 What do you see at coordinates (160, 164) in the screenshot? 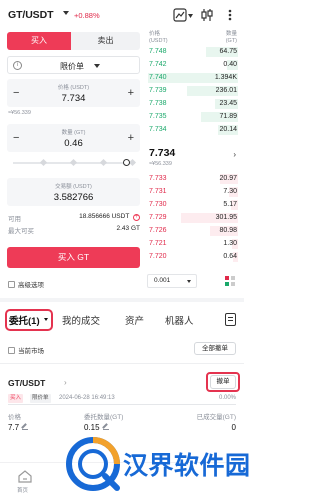
I see `mid-price-fiat: ≈¥56.339` at bounding box center [160, 164].